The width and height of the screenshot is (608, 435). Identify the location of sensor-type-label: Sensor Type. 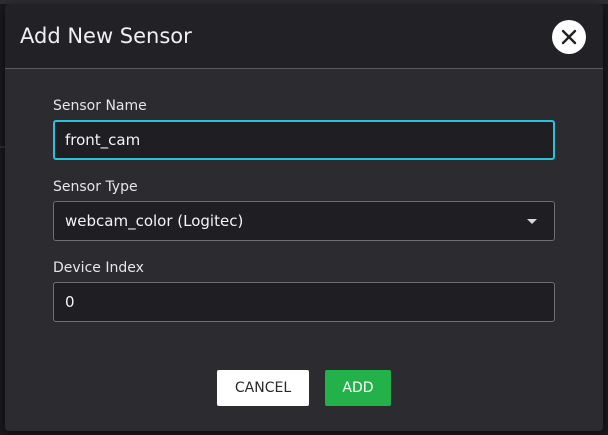
(95, 187).